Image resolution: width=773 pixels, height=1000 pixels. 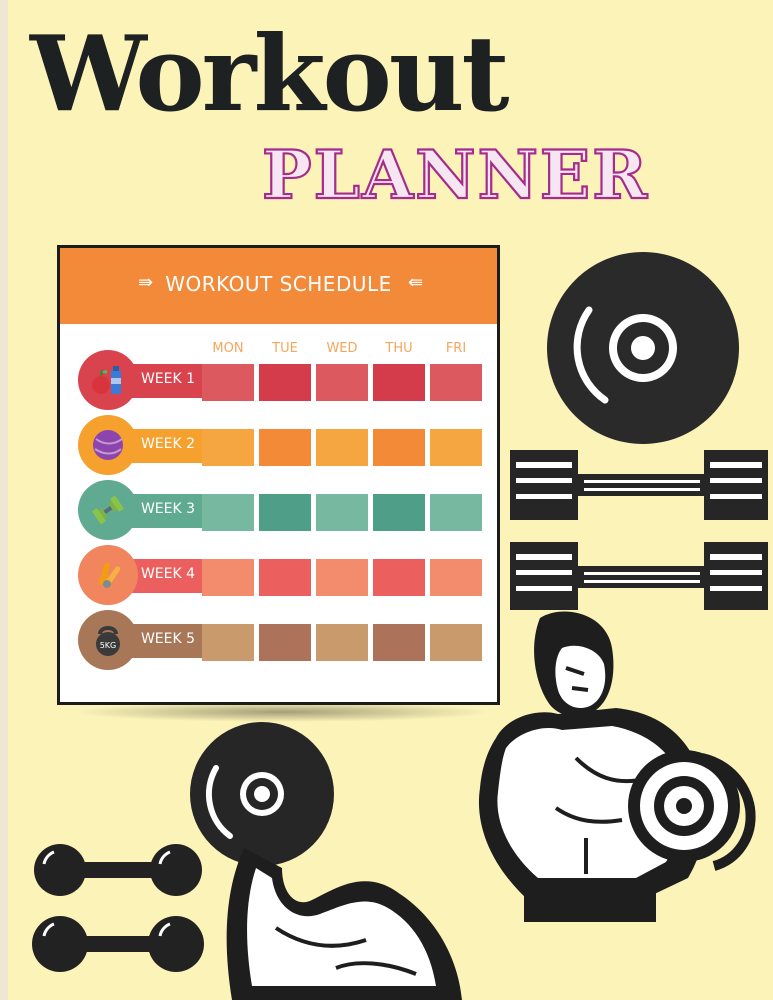 I want to click on week-row: WEEK 3, so click(x=287, y=510).